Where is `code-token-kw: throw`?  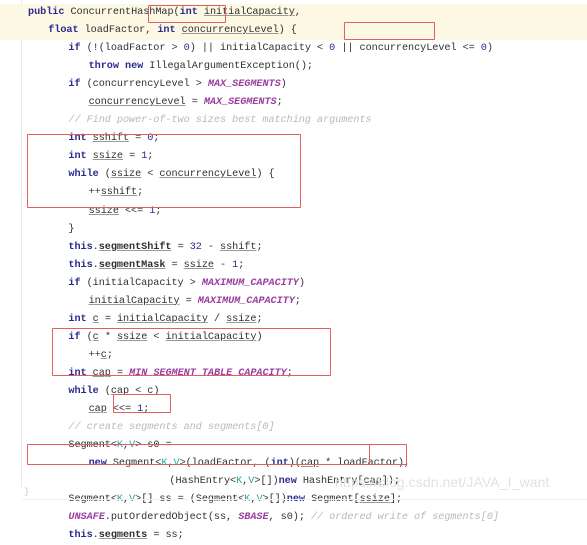 code-token-kw: throw is located at coordinates (103, 67).